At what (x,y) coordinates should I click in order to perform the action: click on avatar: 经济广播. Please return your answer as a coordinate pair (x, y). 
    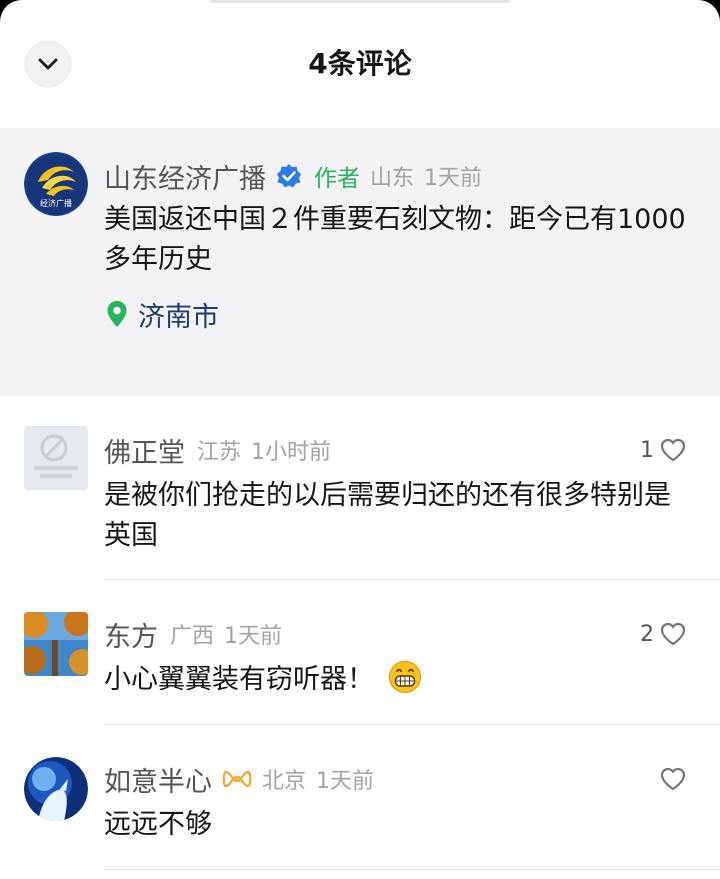
    Looking at the image, I should click on (56, 184).